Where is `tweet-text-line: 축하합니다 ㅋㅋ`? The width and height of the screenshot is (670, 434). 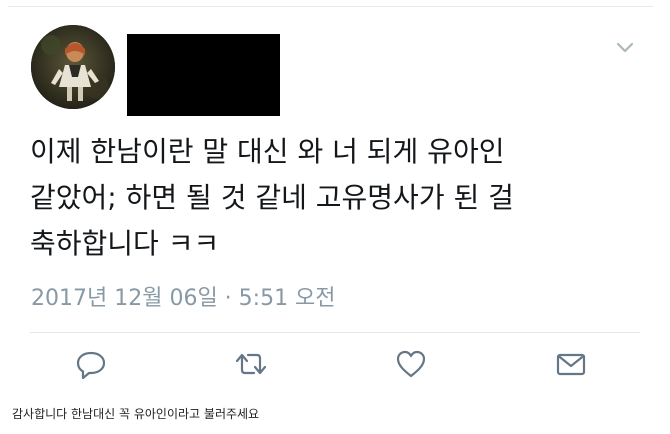
tweet-text-line: 축하합니다 ㅋㅋ is located at coordinates (125, 243).